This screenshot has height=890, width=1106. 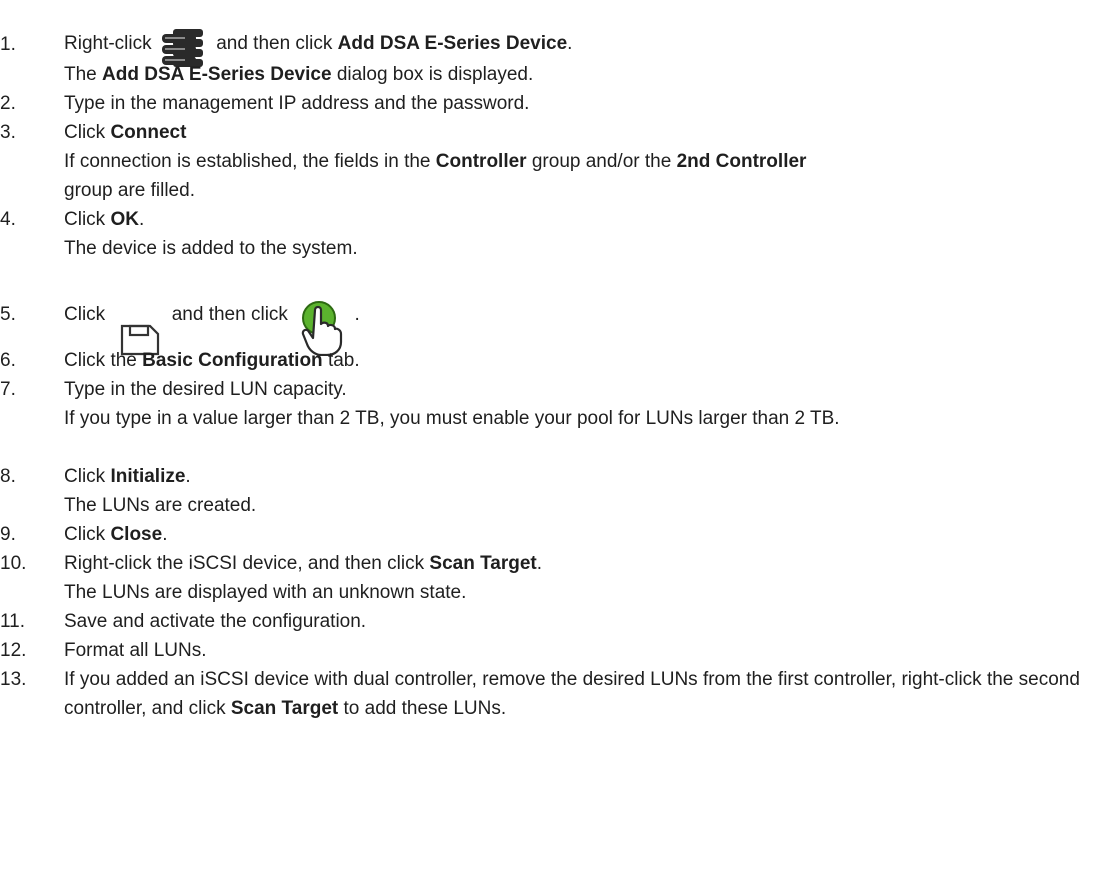 I want to click on tab-name-ref: Basic Configuration, so click(x=232, y=360).